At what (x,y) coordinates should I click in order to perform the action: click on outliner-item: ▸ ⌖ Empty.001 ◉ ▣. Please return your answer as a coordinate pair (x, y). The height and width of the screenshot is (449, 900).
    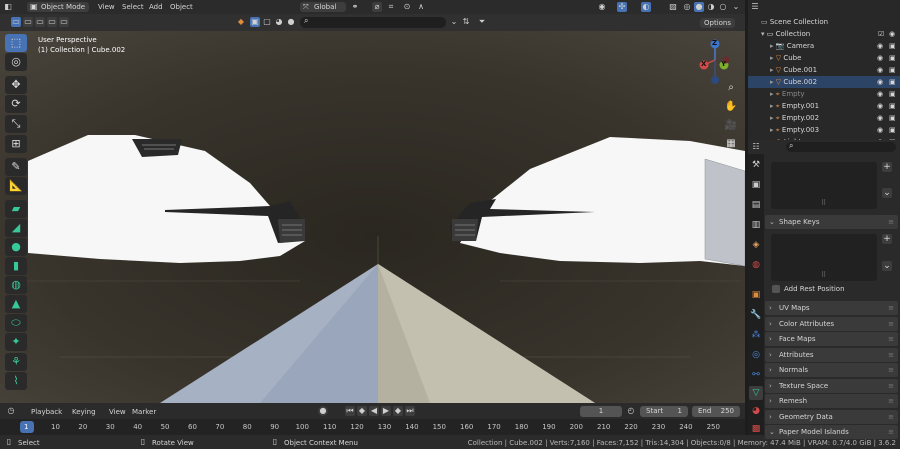
    Looking at the image, I should click on (824, 106).